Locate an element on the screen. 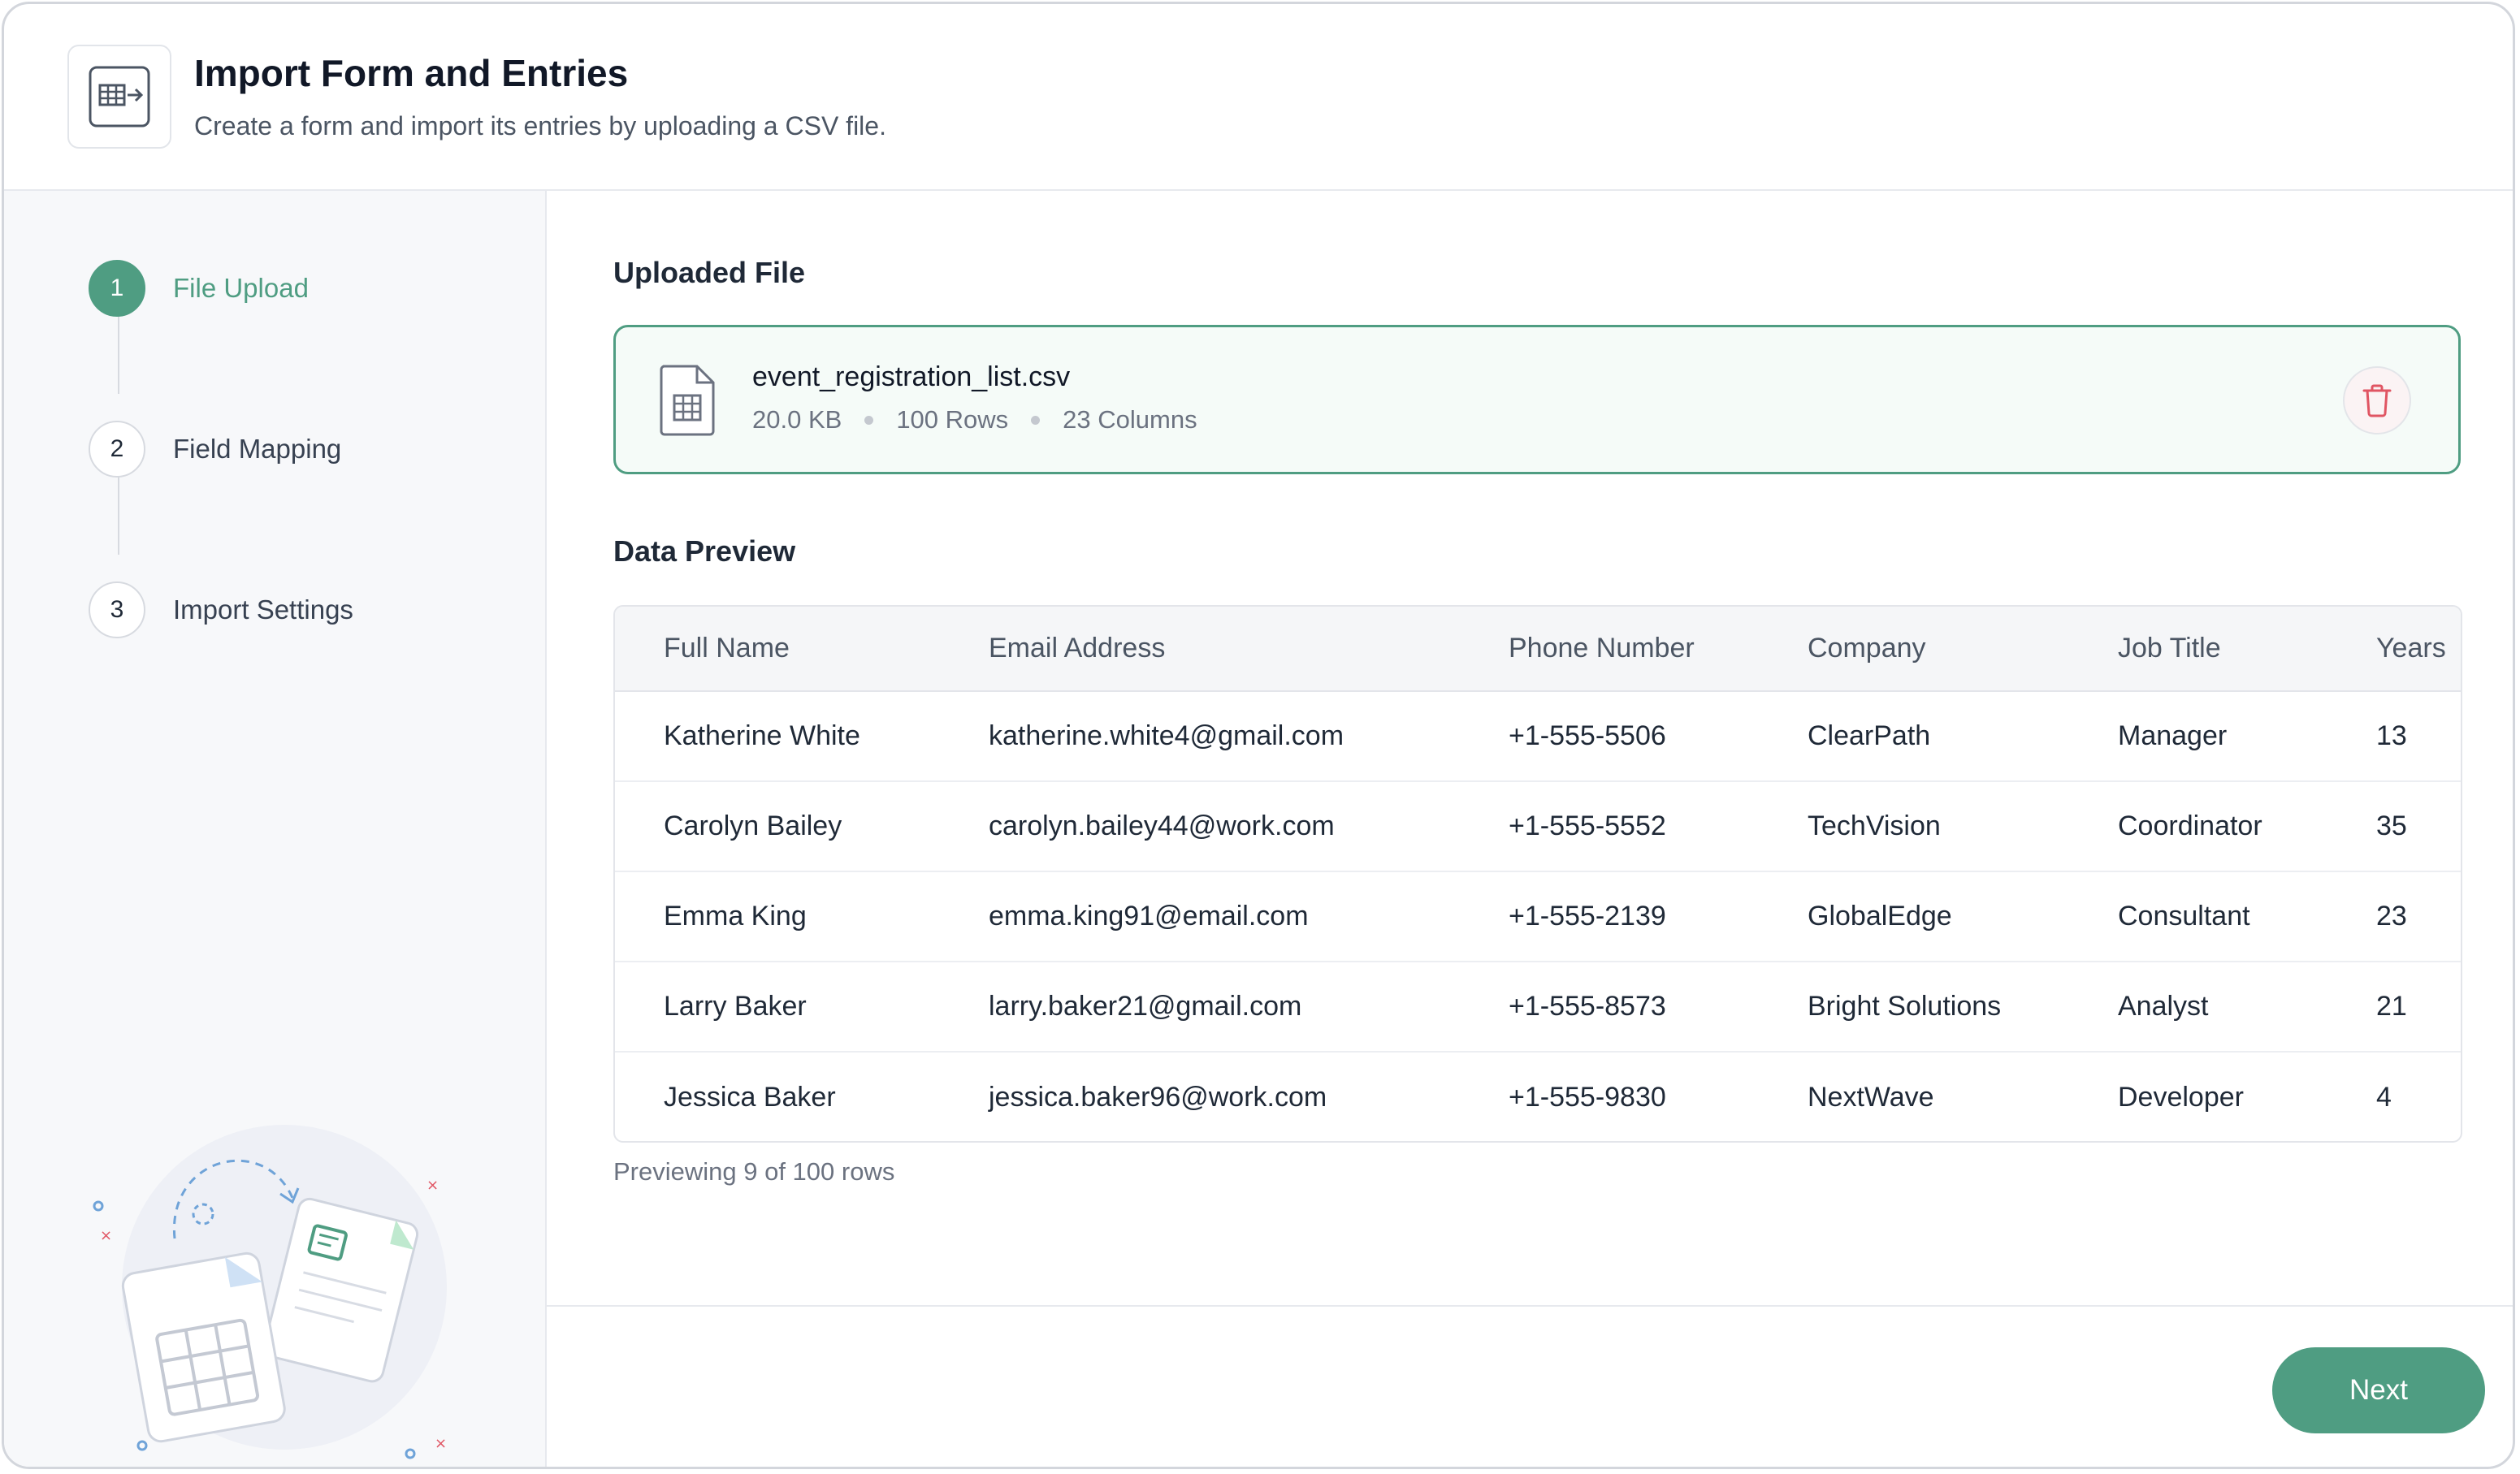  file-size: 20.0 KB is located at coordinates (797, 419).